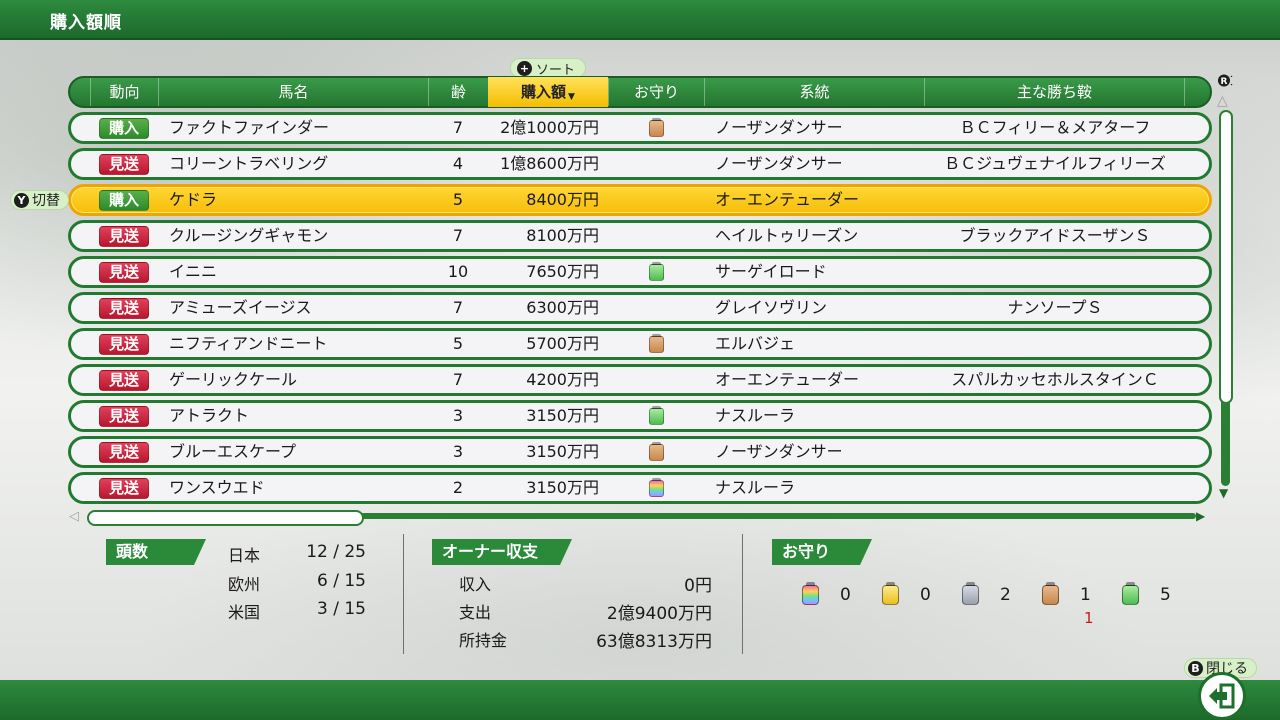 Image resolution: width=1280 pixels, height=720 pixels. Describe the element at coordinates (336, 552) in the screenshot. I see `heads-japan-value: 12 / 25` at that location.